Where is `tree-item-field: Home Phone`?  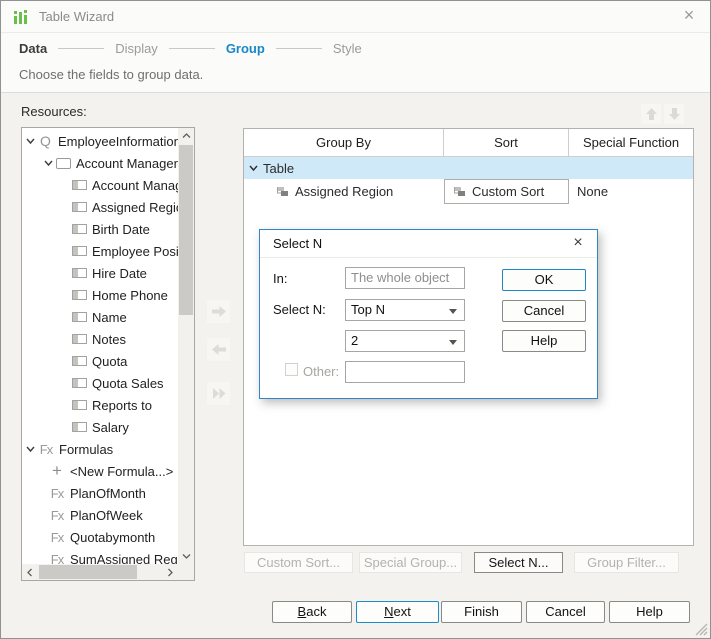
tree-item-field: Home Phone is located at coordinates (100, 295).